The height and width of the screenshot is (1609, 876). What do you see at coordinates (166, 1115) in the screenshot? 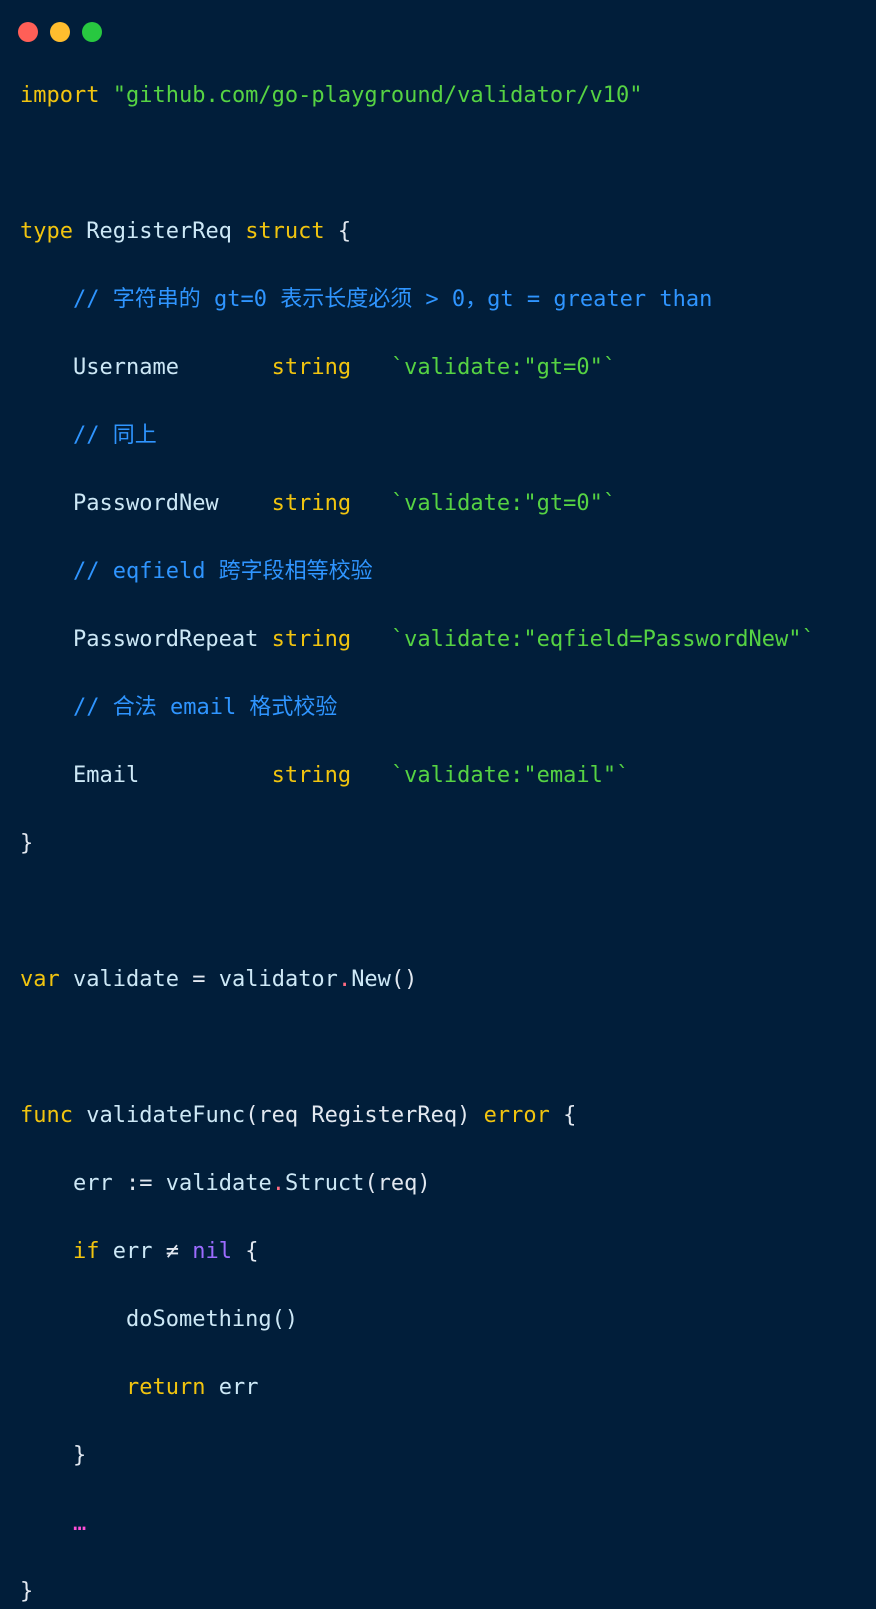
I see `func-name: validateFunc` at bounding box center [166, 1115].